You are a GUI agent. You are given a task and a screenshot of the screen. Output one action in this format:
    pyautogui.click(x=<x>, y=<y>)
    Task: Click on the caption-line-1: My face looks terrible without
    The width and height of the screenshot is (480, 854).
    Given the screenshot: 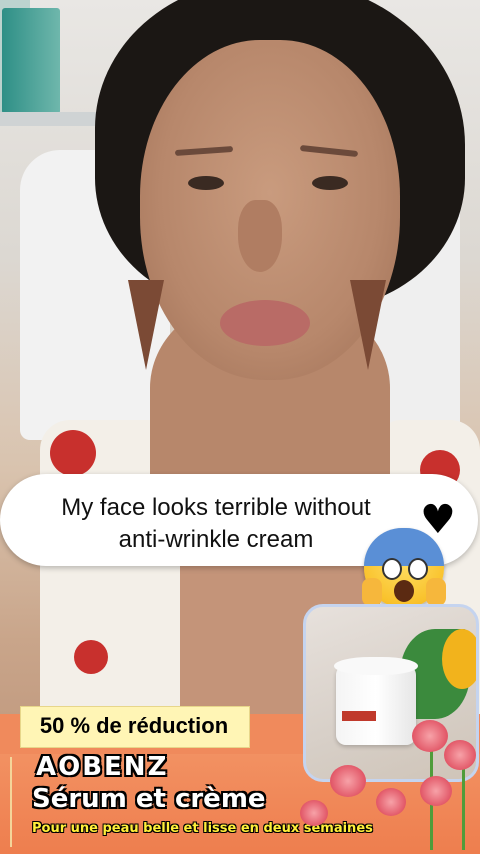 What is the action you would take?
    pyautogui.click(x=216, y=507)
    